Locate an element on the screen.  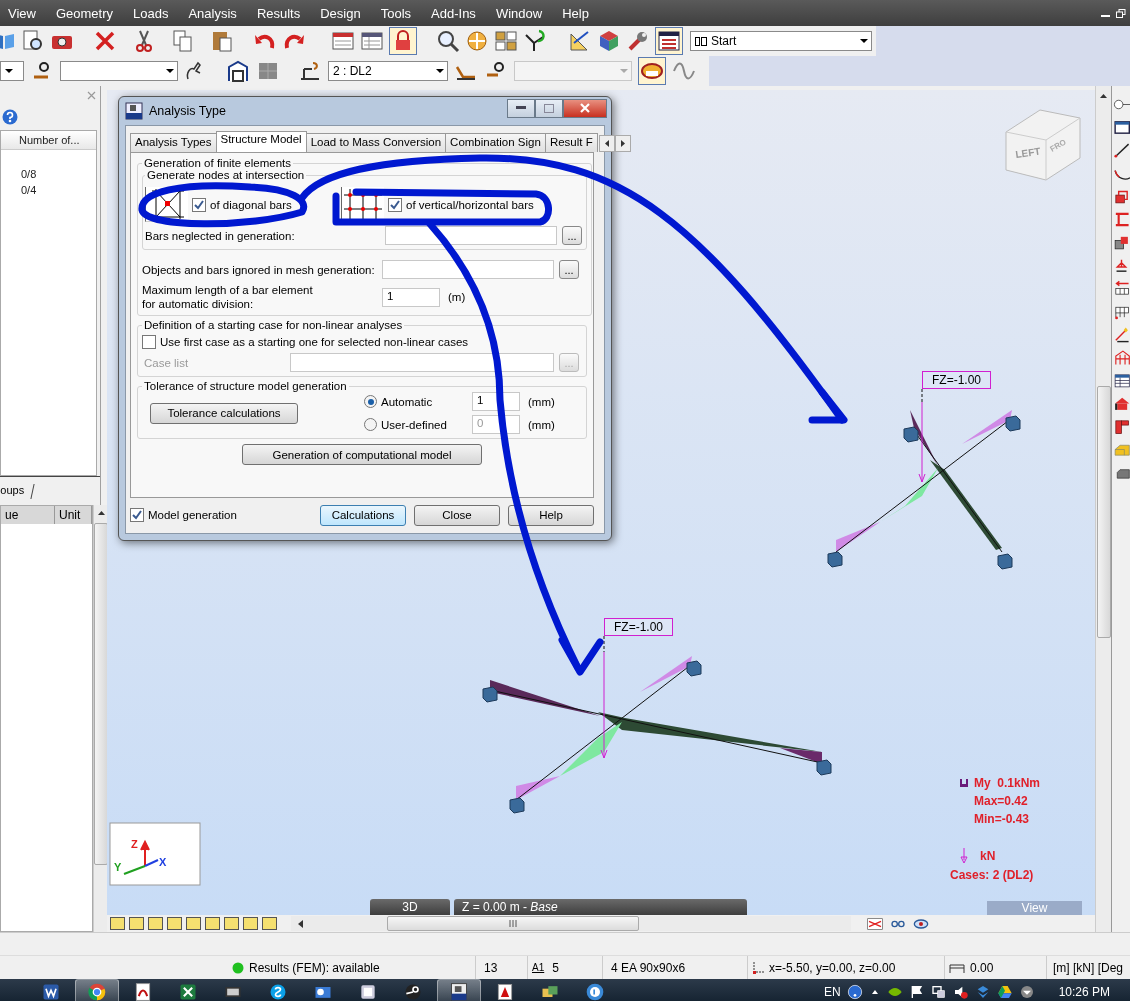
view-tab: 3D is located at coordinates (410, 907).